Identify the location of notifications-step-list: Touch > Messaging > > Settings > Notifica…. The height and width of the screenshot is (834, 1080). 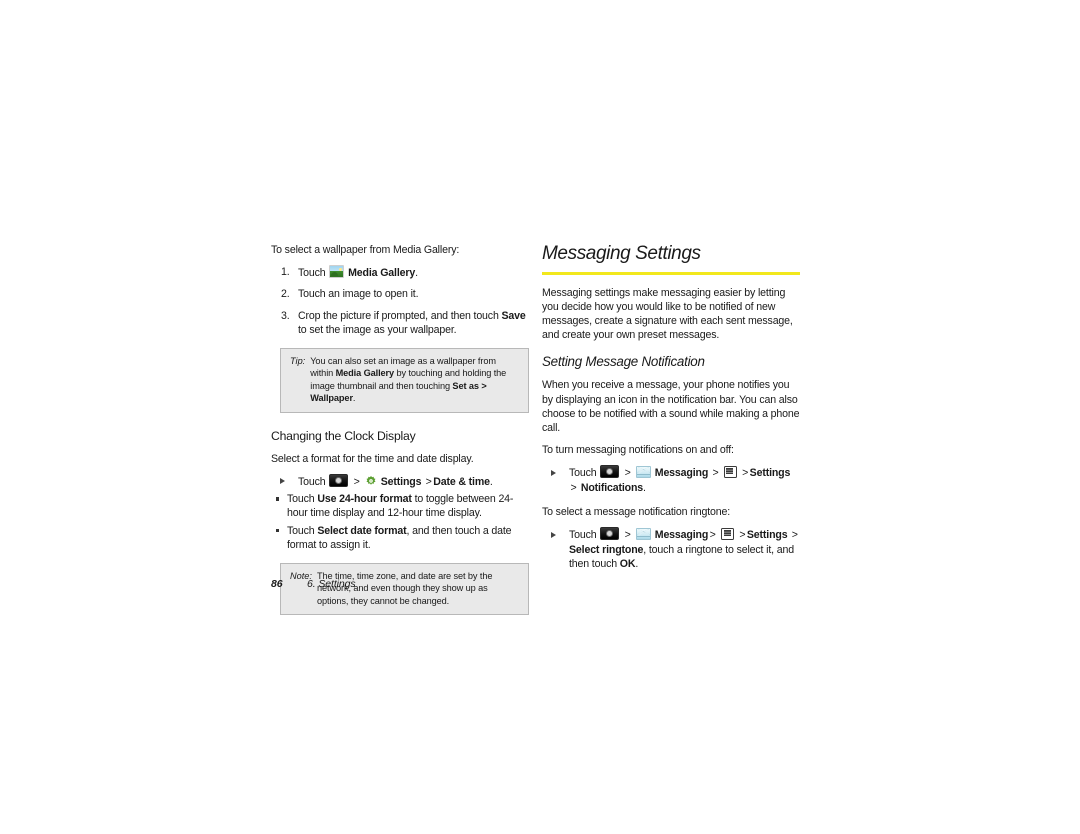
(671, 480).